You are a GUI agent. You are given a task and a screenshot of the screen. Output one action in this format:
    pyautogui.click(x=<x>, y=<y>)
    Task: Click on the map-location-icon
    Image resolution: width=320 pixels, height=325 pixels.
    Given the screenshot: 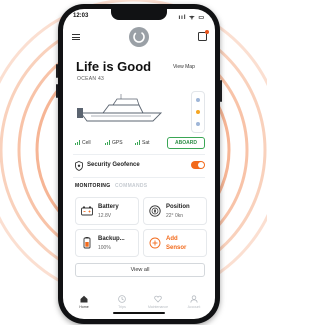 What is the action you would take?
    pyautogui.click(x=198, y=112)
    